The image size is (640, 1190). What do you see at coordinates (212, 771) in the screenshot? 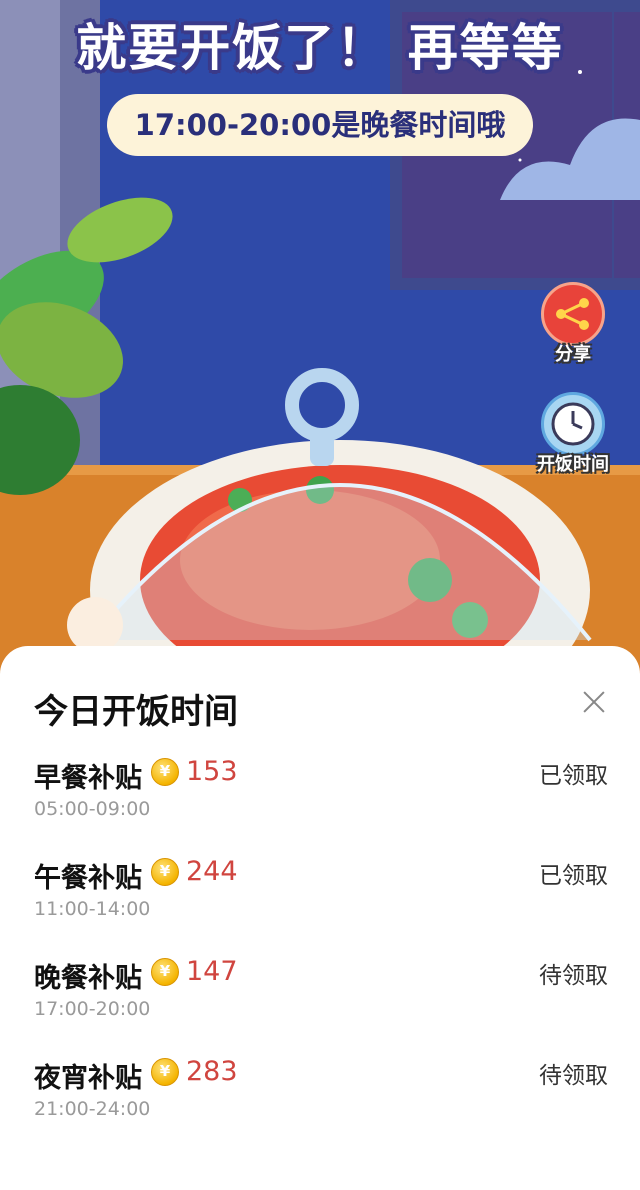
I see `meal-amount: 153` at bounding box center [212, 771].